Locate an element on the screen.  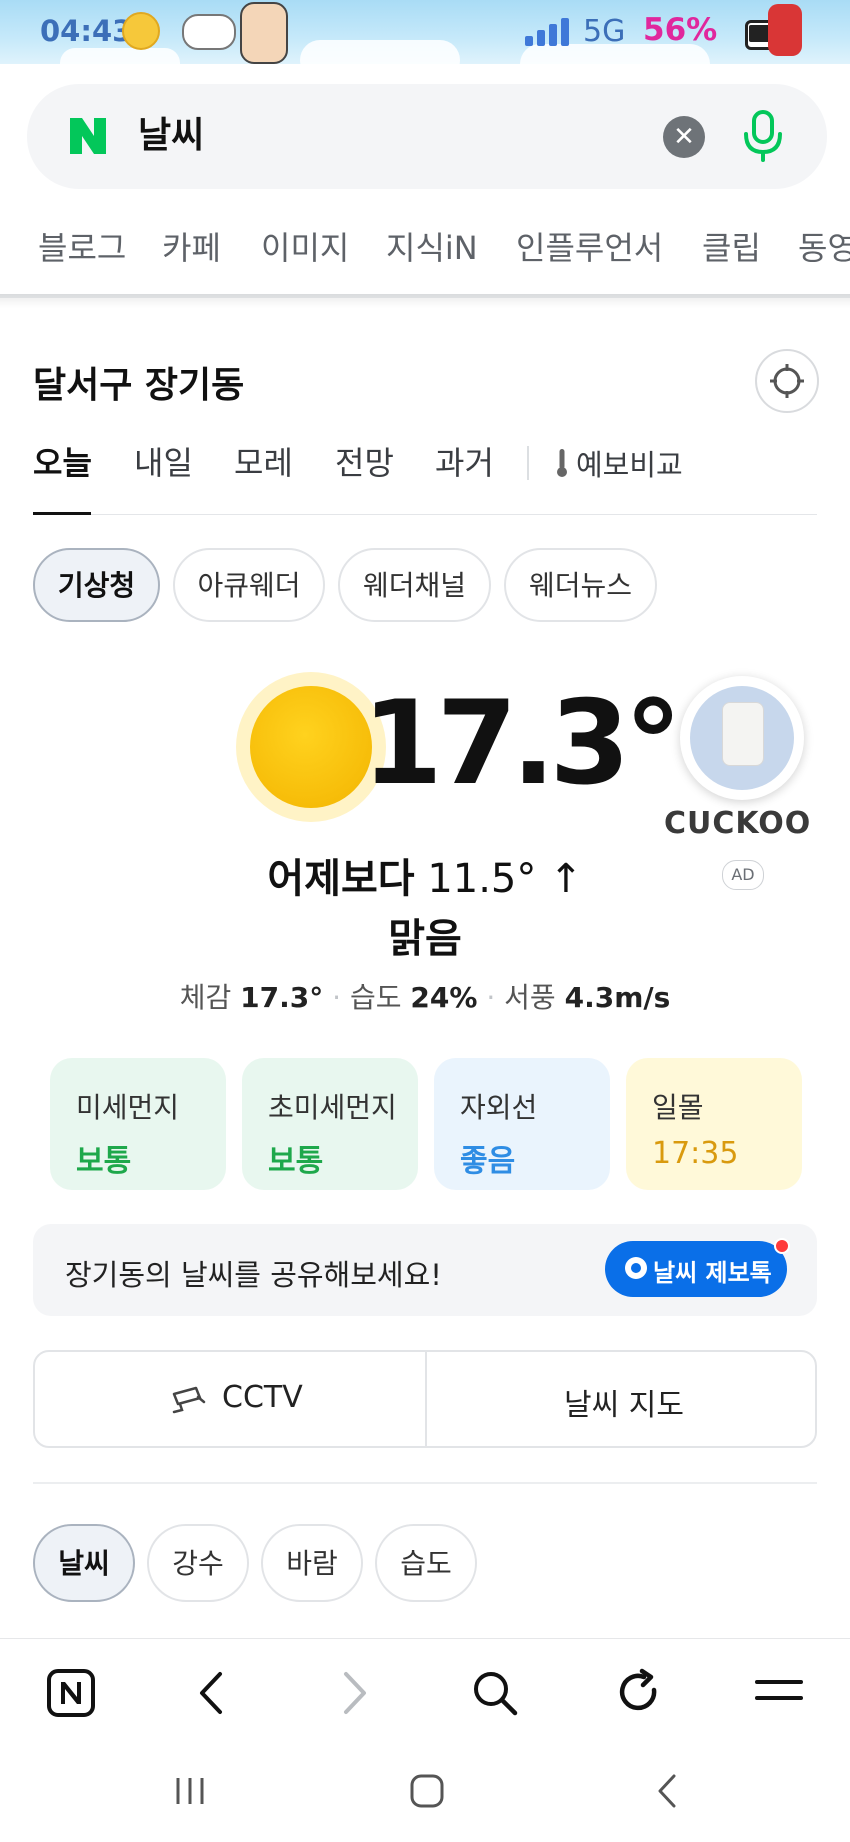
feels-label: 체감 is located at coordinates (205, 997).